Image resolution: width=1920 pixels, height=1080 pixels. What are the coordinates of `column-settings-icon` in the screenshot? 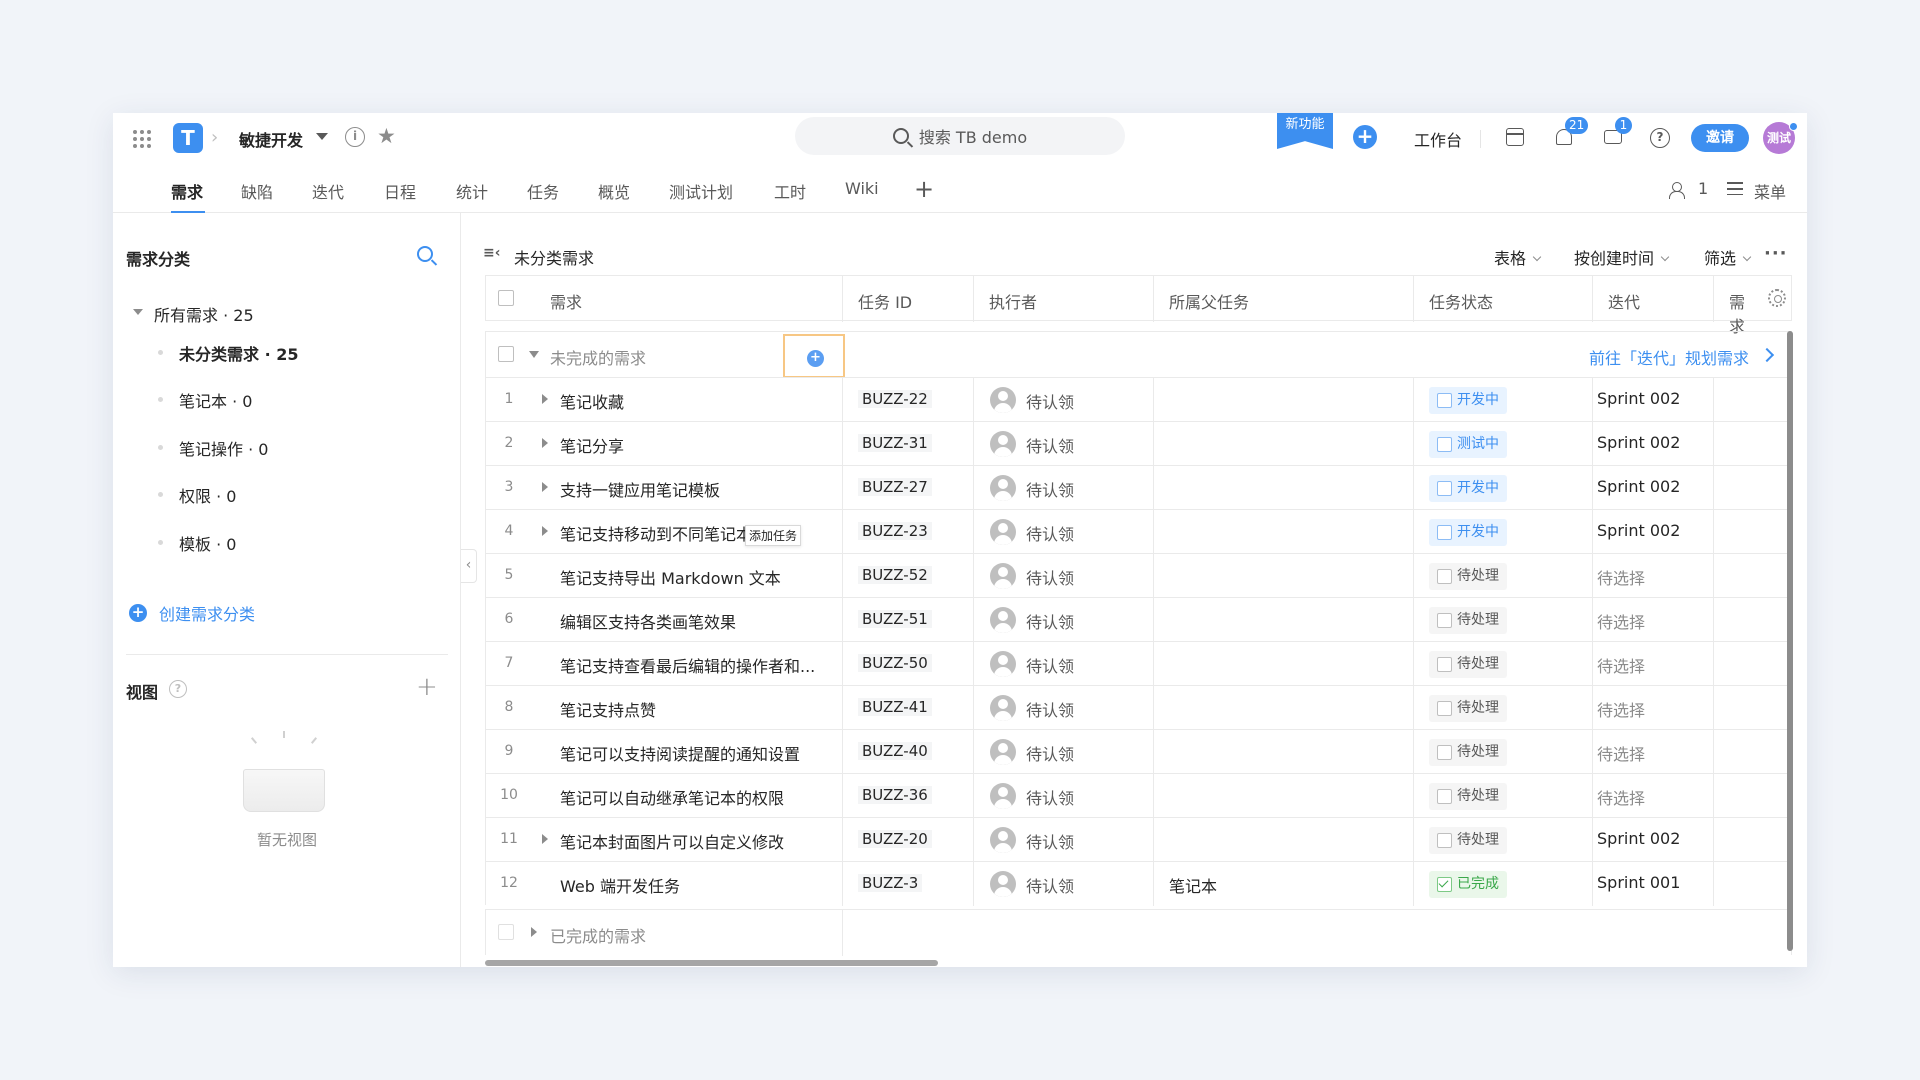 It's located at (1777, 298).